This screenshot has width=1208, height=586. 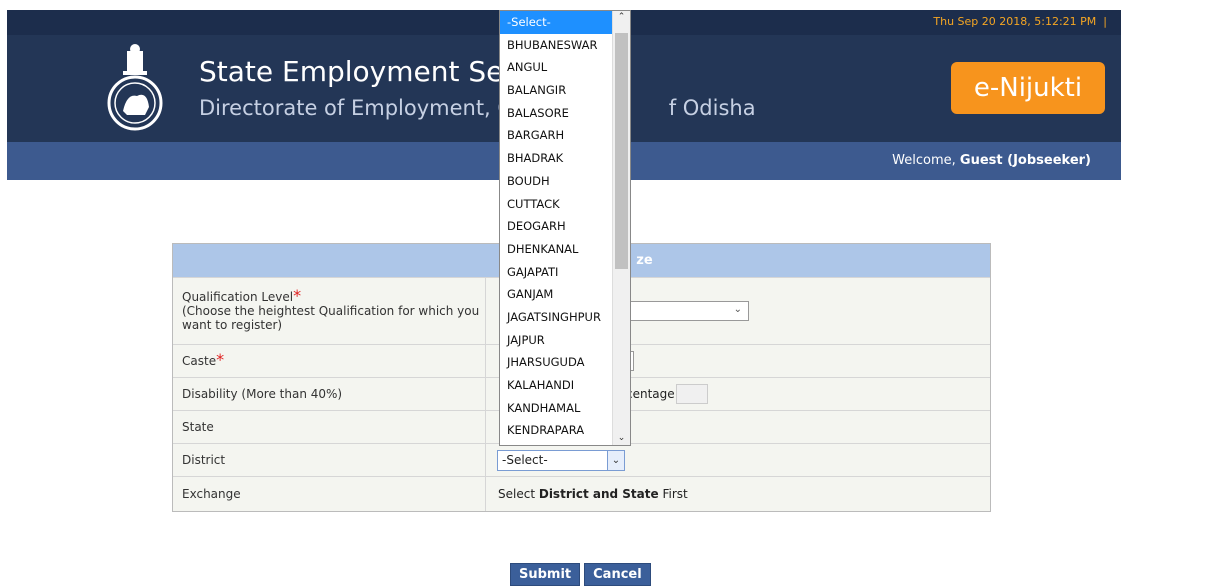 I want to click on qualification-label: Qualification Level, so click(x=238, y=297).